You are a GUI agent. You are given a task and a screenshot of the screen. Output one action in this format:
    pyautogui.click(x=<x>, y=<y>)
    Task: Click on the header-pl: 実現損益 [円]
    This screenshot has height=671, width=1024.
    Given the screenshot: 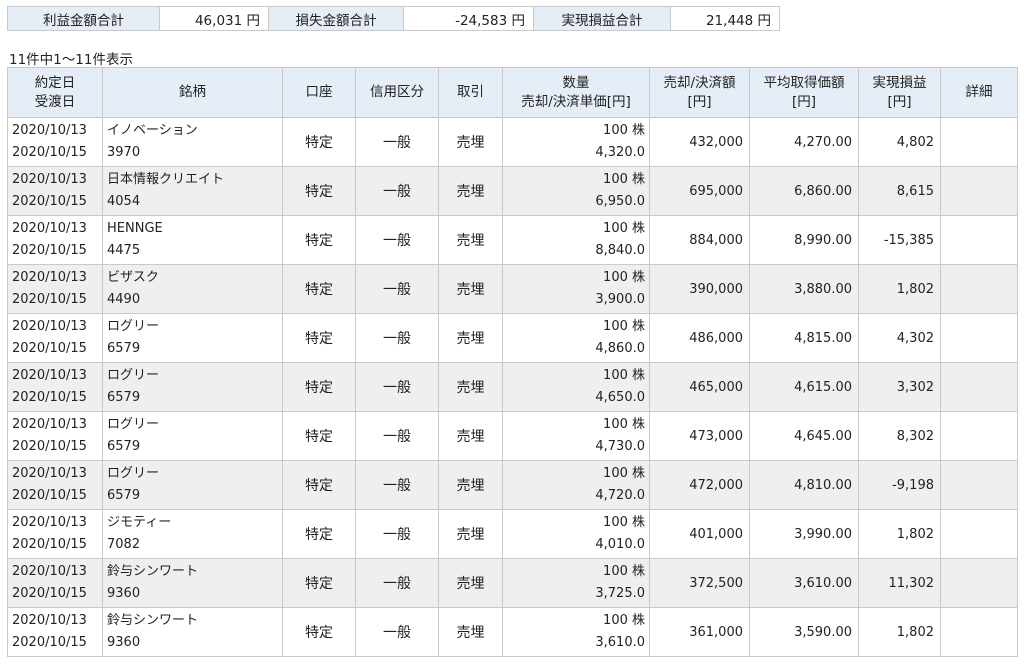 What is the action you would take?
    pyautogui.click(x=899, y=92)
    